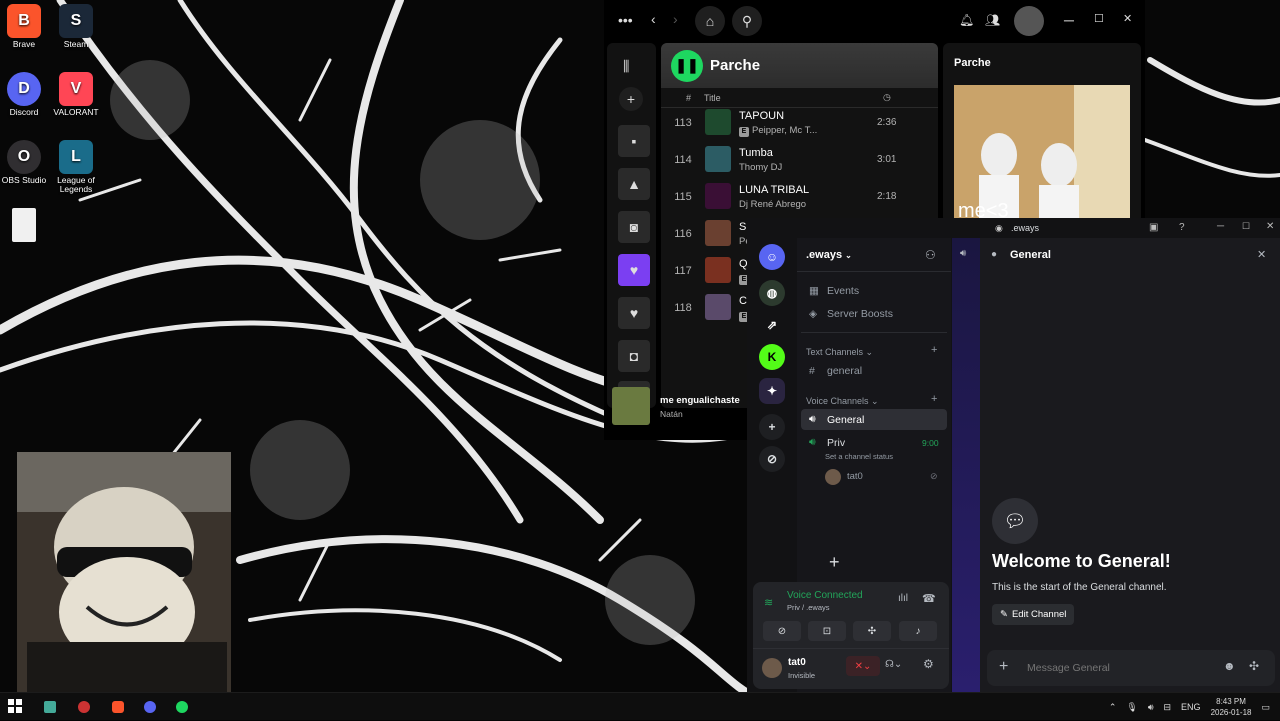 Image resolution: width=1280 pixels, height=721 pixels. What do you see at coordinates (1117, 668) in the screenshot?
I see `message-input` at bounding box center [1117, 668].